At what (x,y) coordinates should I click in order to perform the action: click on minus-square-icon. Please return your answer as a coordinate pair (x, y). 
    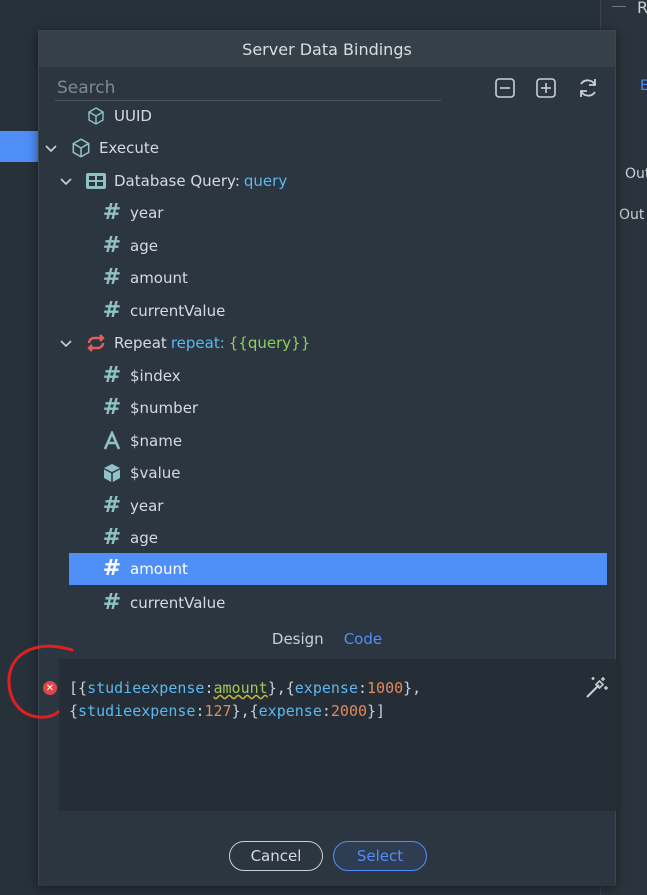
    Looking at the image, I should click on (505, 88).